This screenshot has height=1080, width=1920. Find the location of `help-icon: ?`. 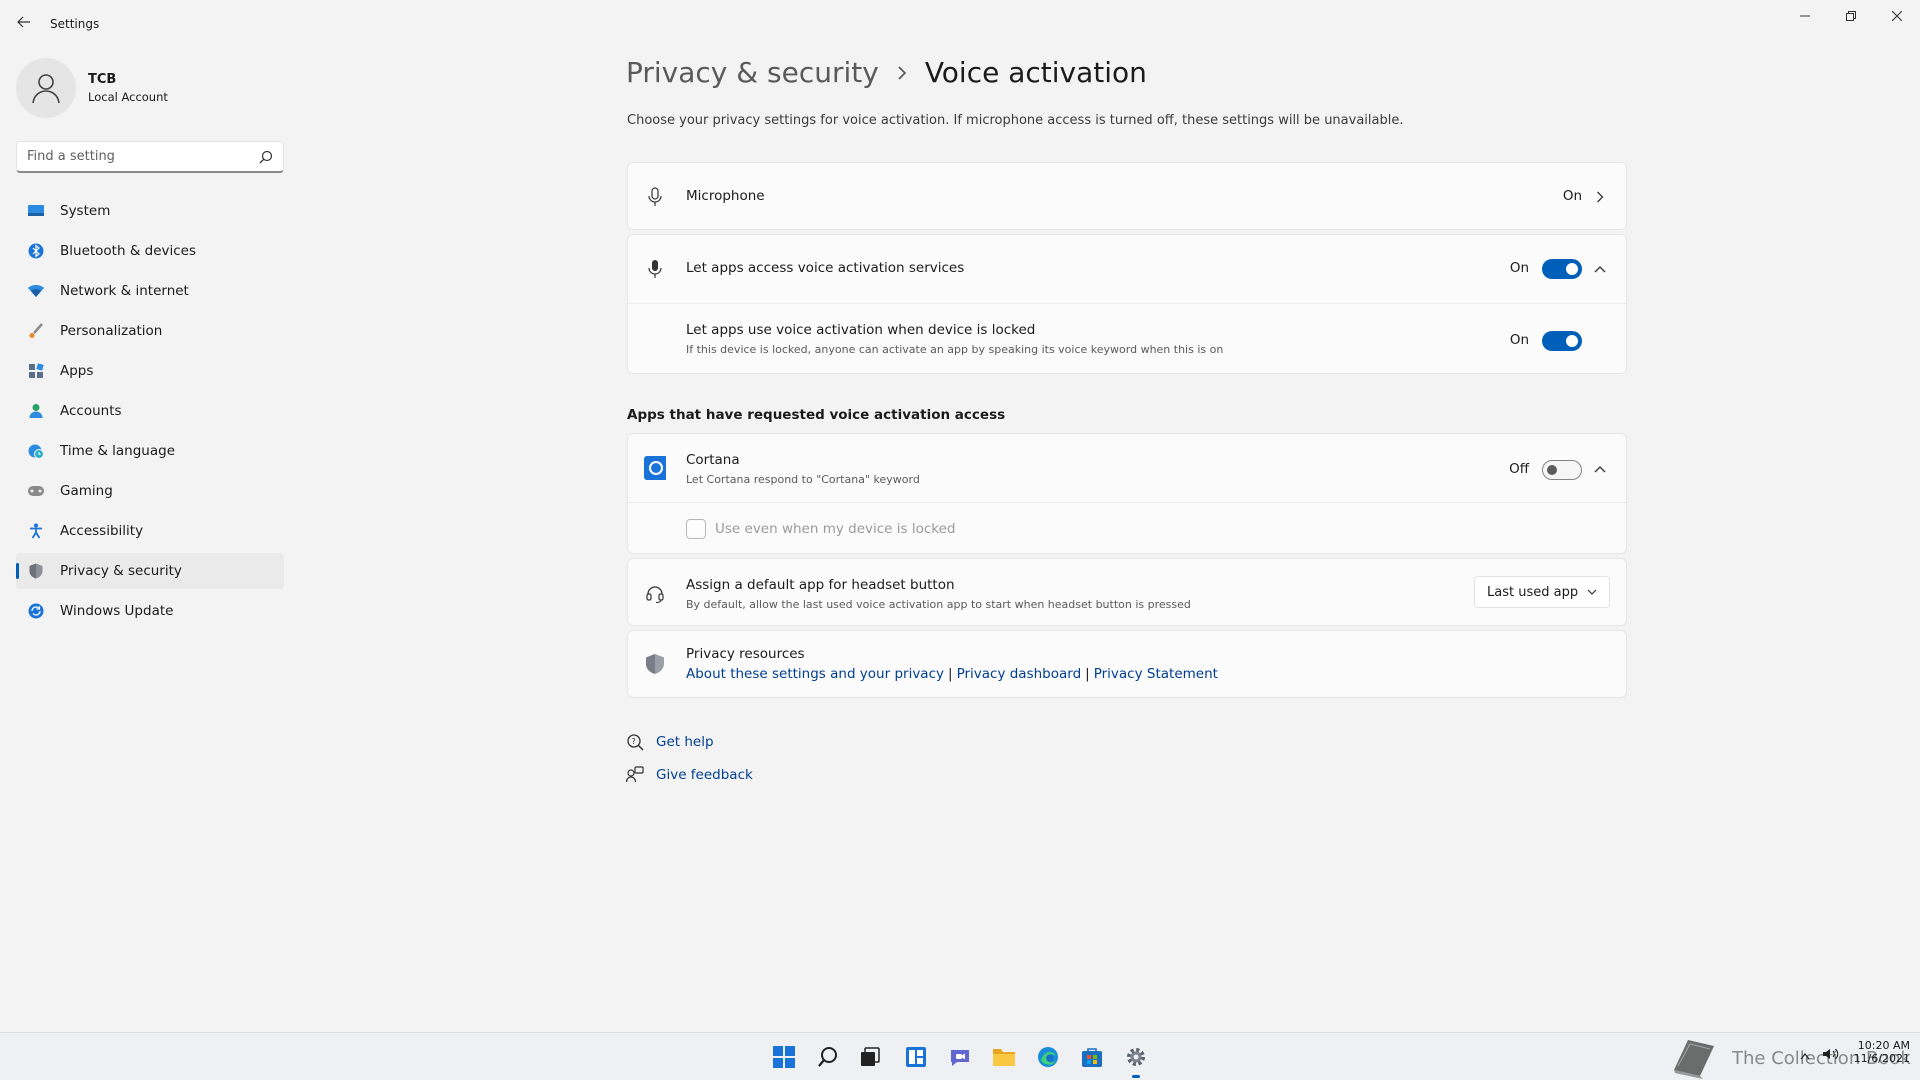

help-icon: ? is located at coordinates (635, 742).